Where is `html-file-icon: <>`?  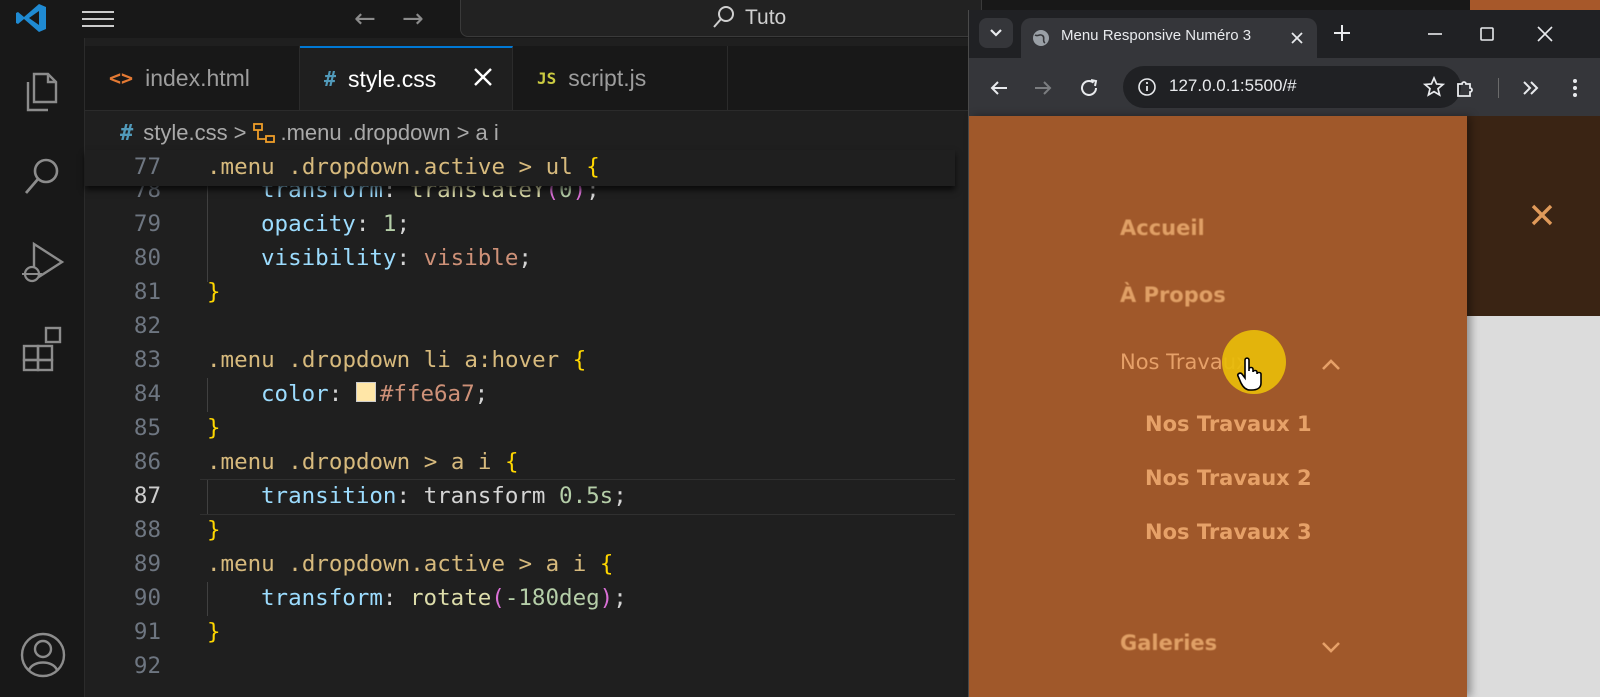 html-file-icon: <> is located at coordinates (121, 78).